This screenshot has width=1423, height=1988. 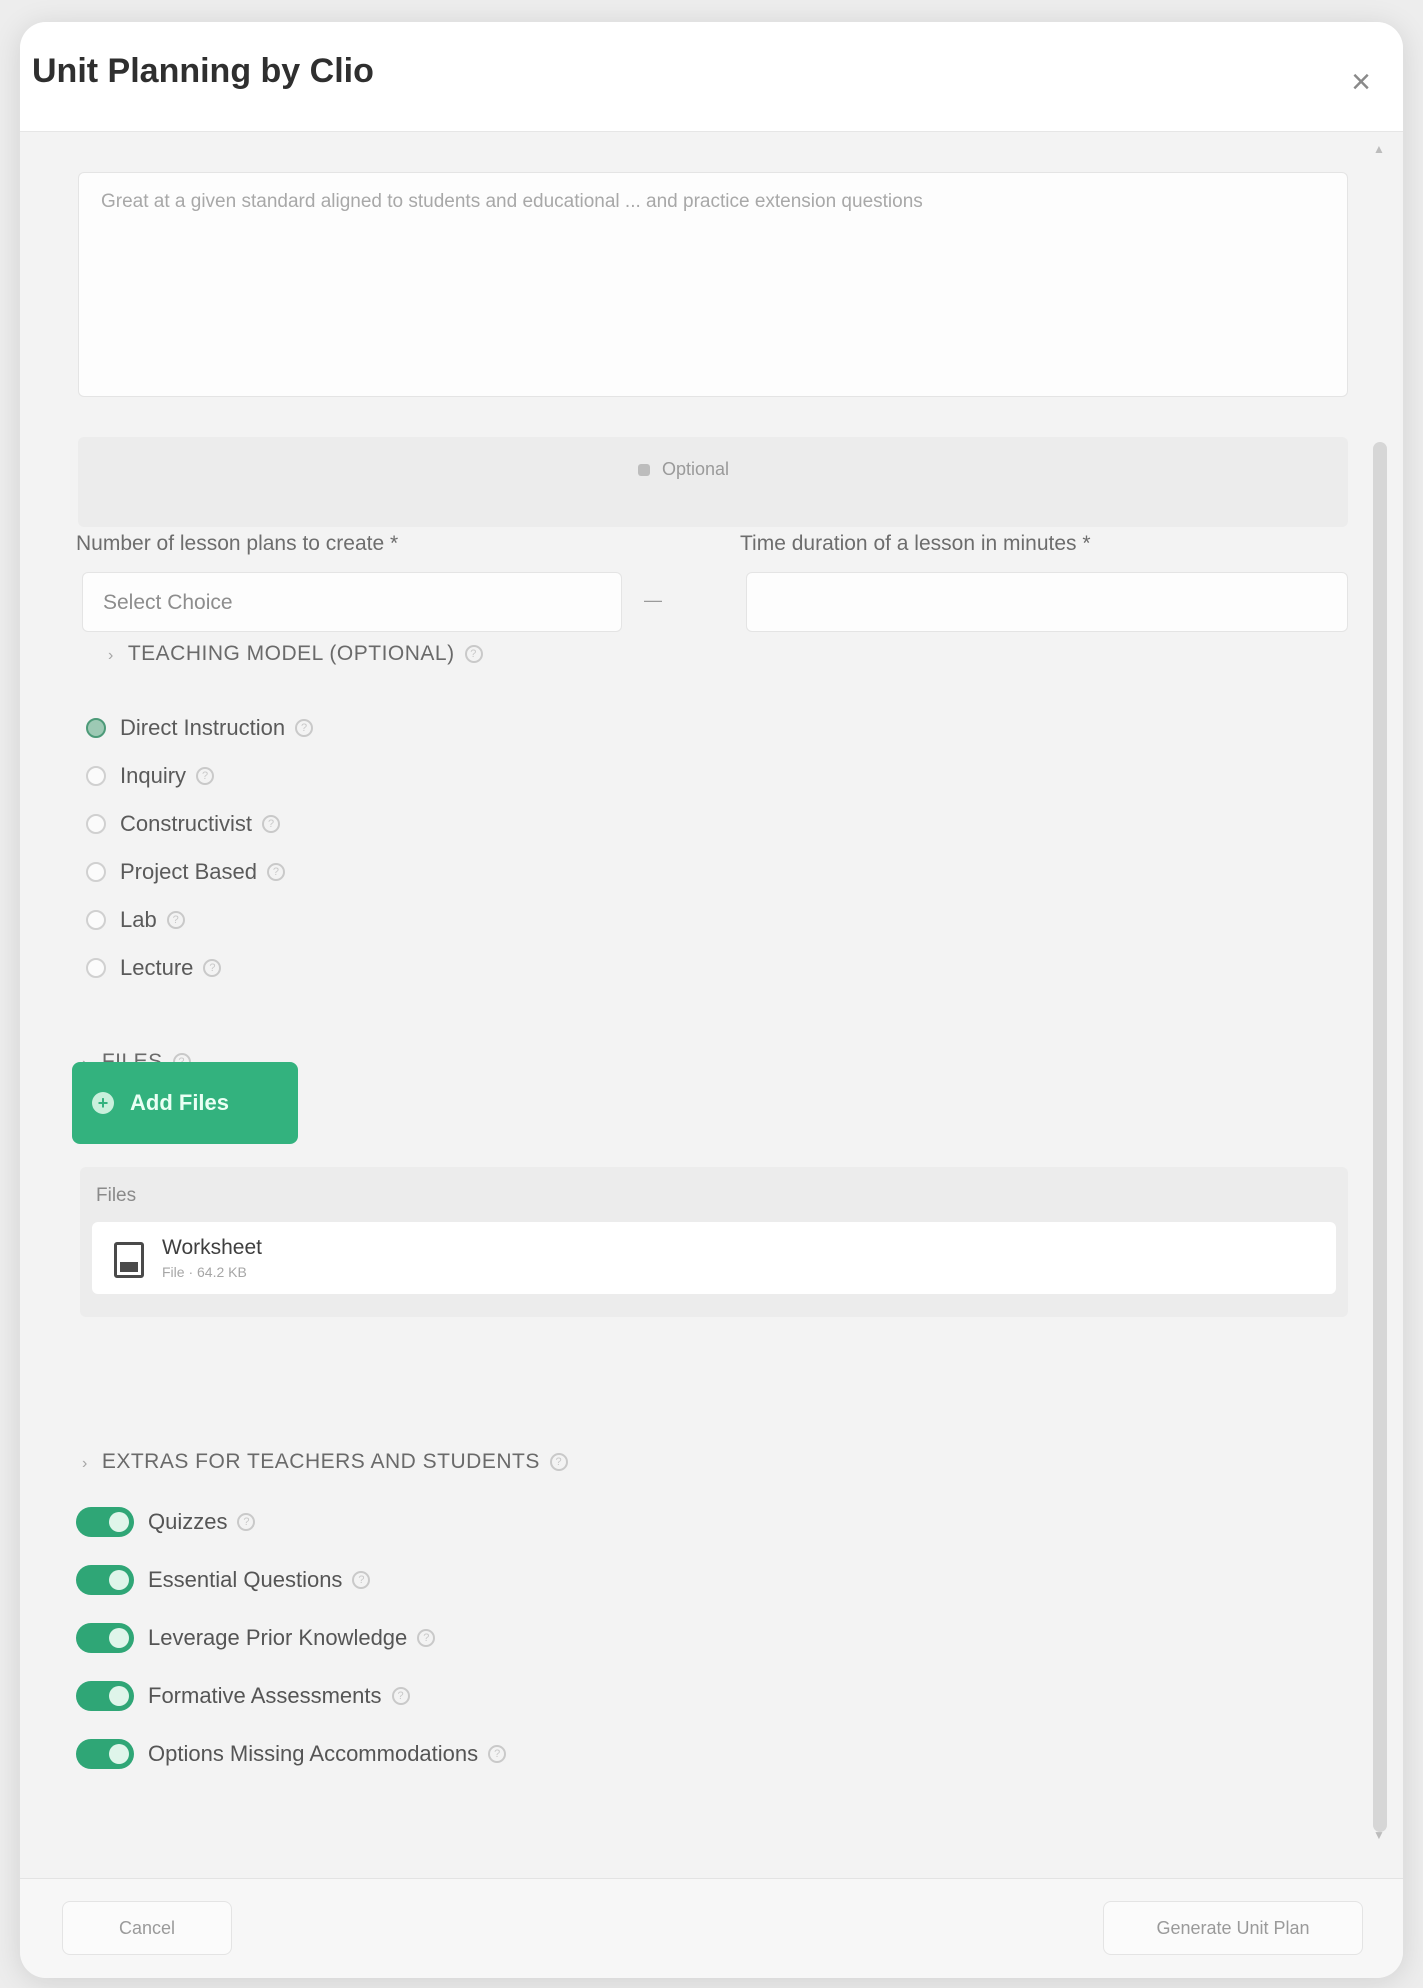 I want to click on scroll-down-icon: ▼, so click(x=1379, y=1835).